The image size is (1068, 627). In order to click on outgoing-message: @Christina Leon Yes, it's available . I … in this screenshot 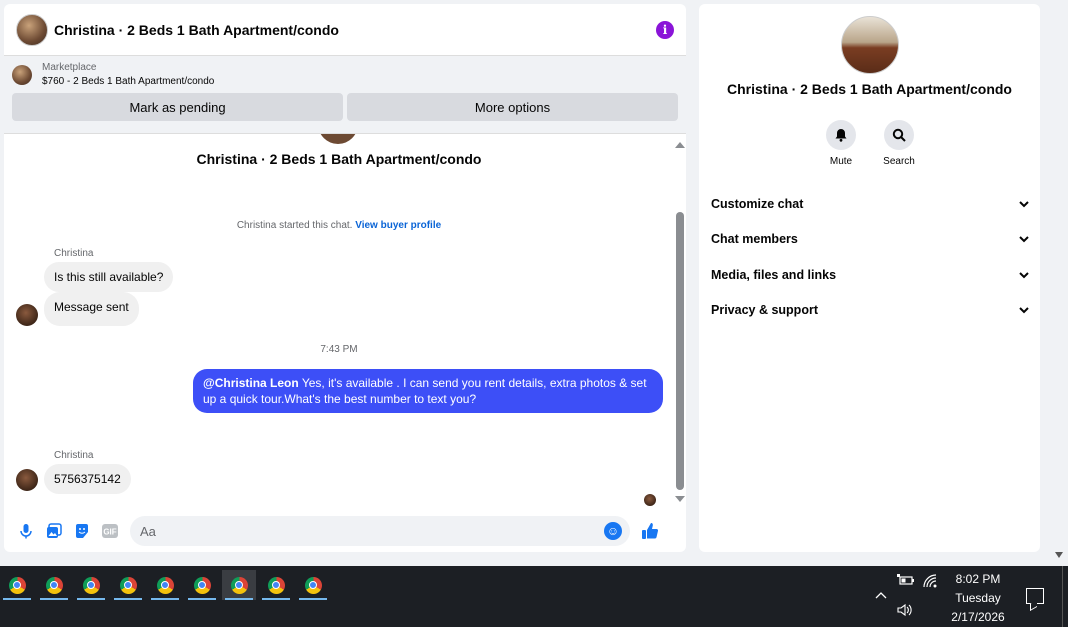, I will do `click(428, 391)`.